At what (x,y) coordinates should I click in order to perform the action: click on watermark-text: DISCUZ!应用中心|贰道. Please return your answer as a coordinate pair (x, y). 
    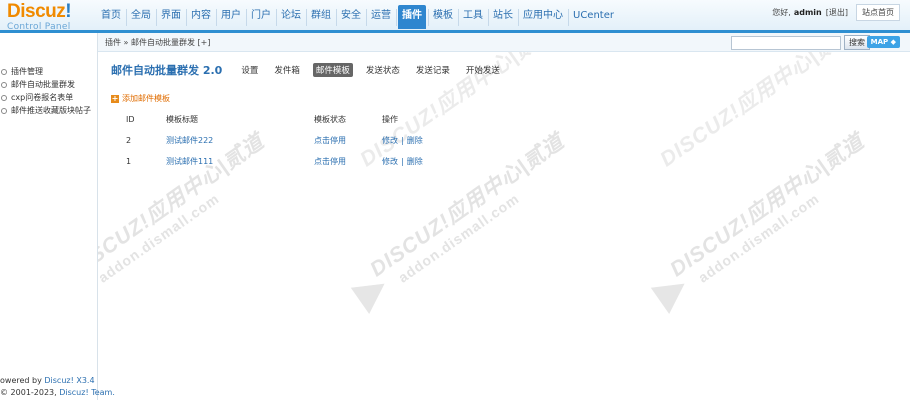
    Looking at the image, I should click on (767, 205).